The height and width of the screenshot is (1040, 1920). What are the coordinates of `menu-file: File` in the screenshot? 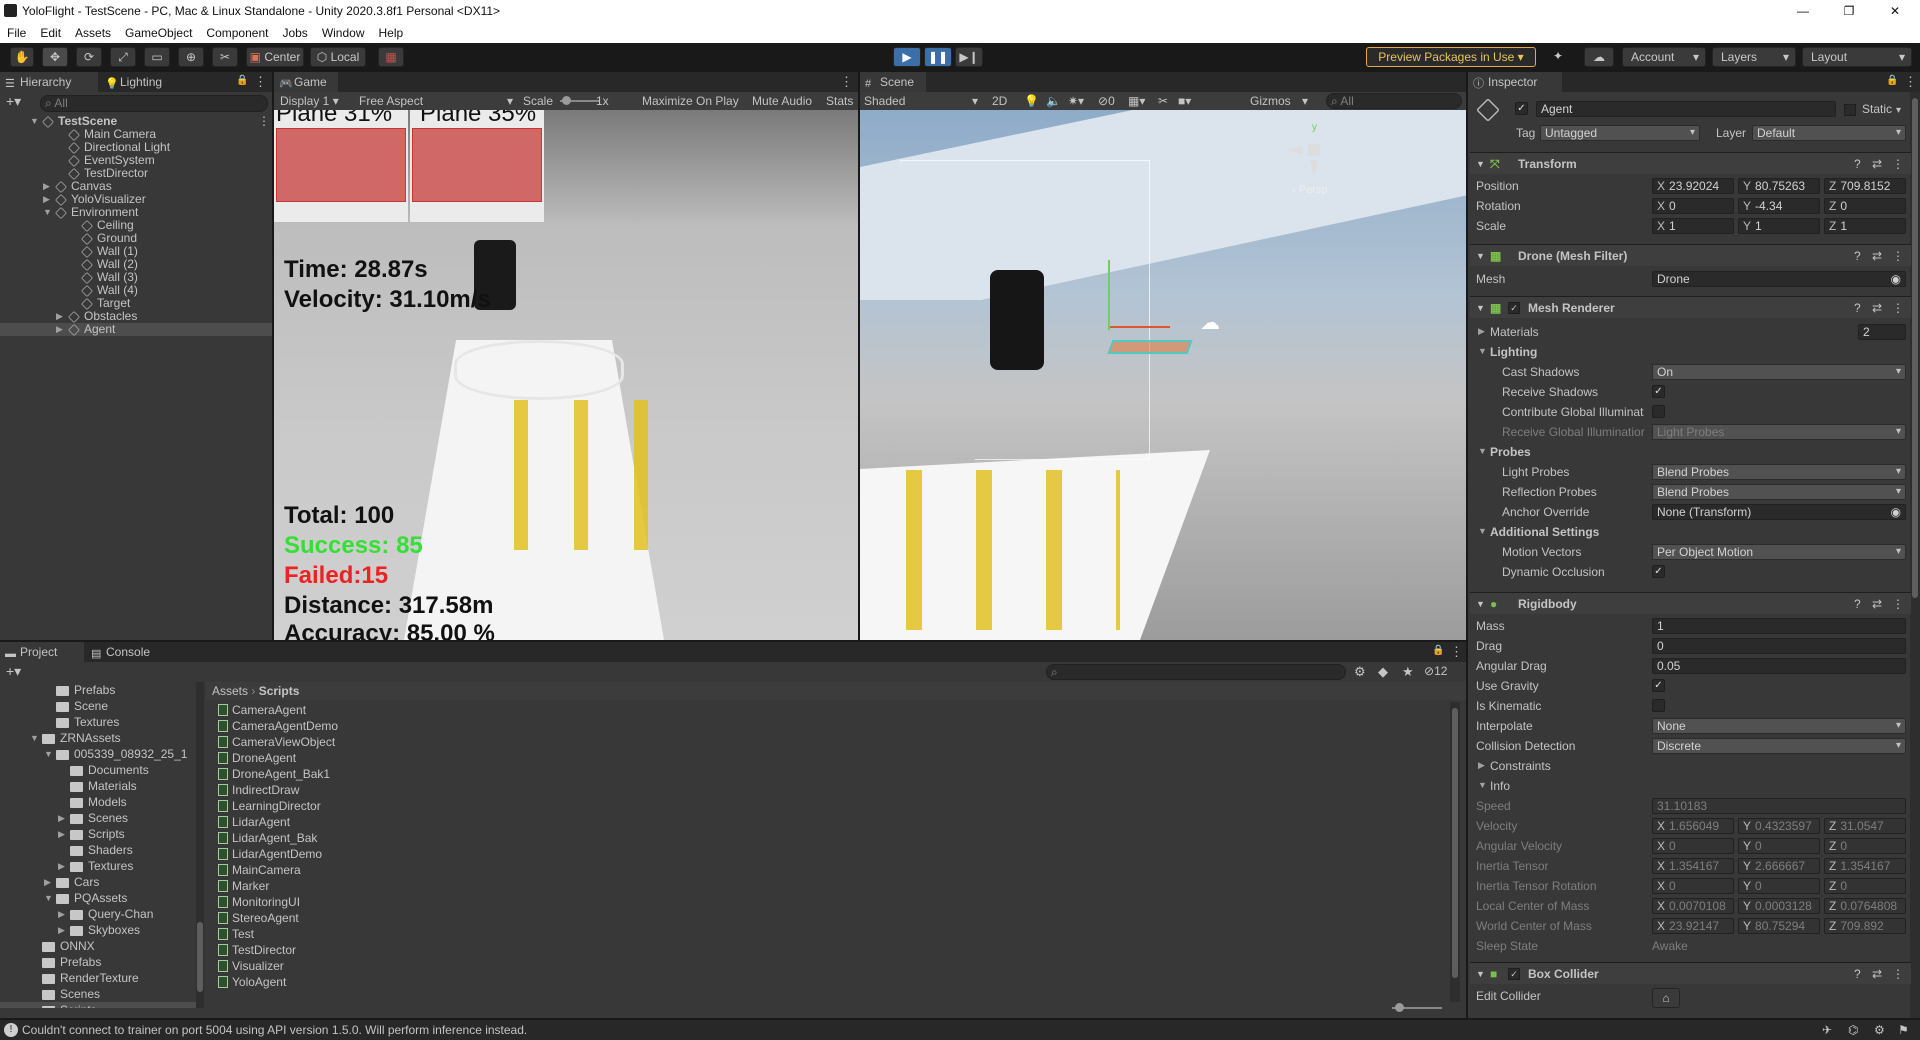 It's located at (16, 33).